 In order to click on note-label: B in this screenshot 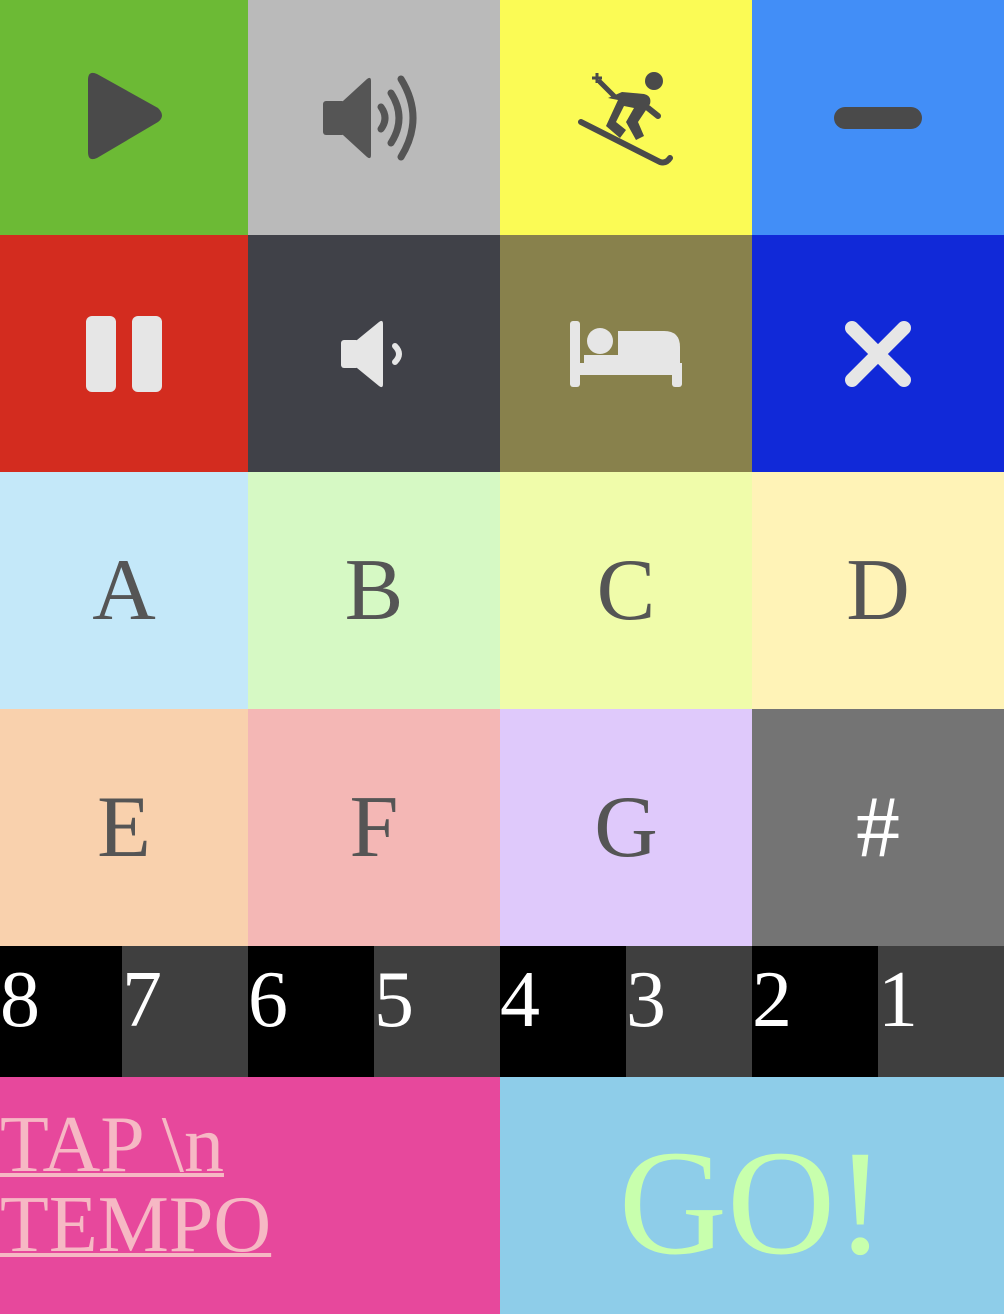, I will do `click(374, 590)`.